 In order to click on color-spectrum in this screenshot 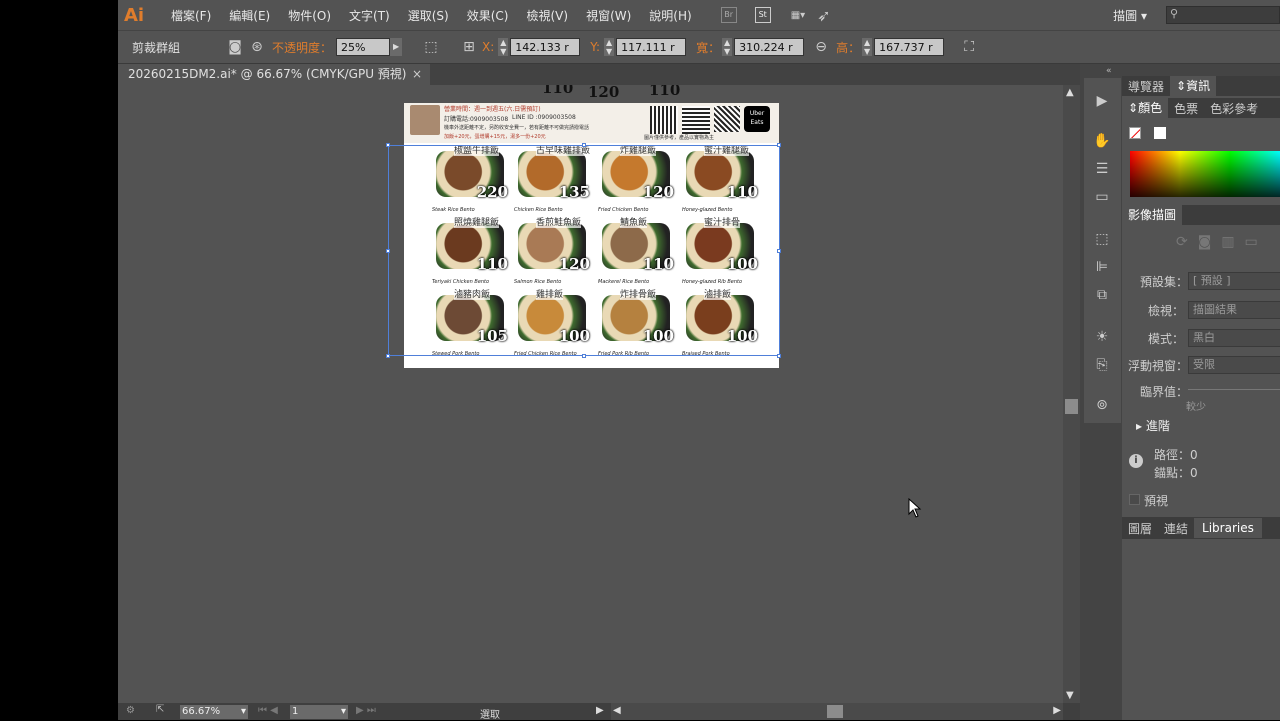, I will do `click(1205, 174)`.